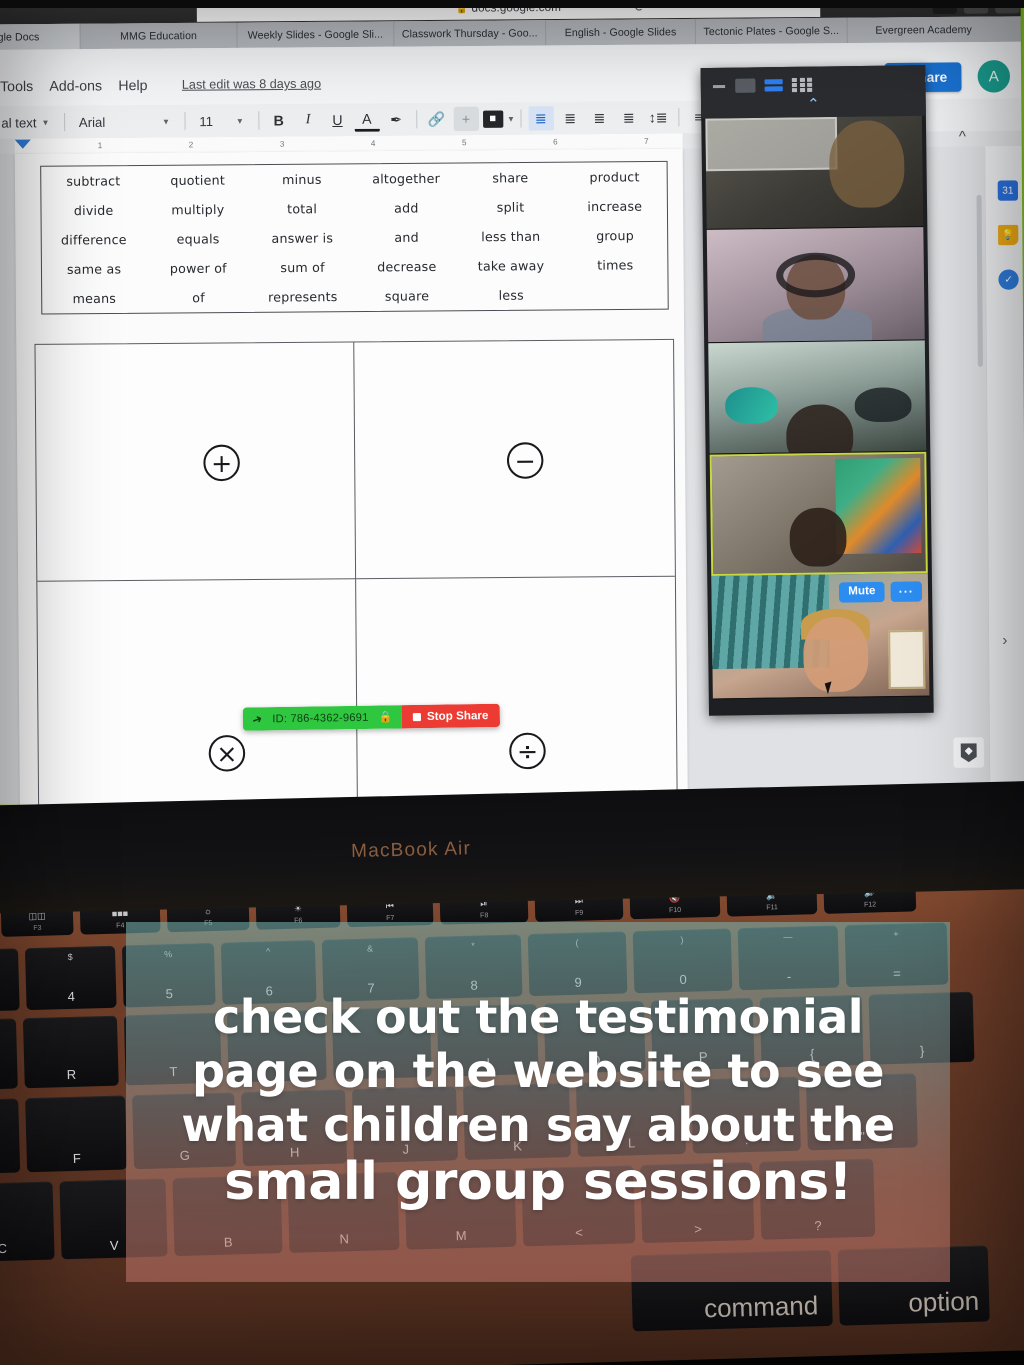  I want to click on avatar: A, so click(994, 76).